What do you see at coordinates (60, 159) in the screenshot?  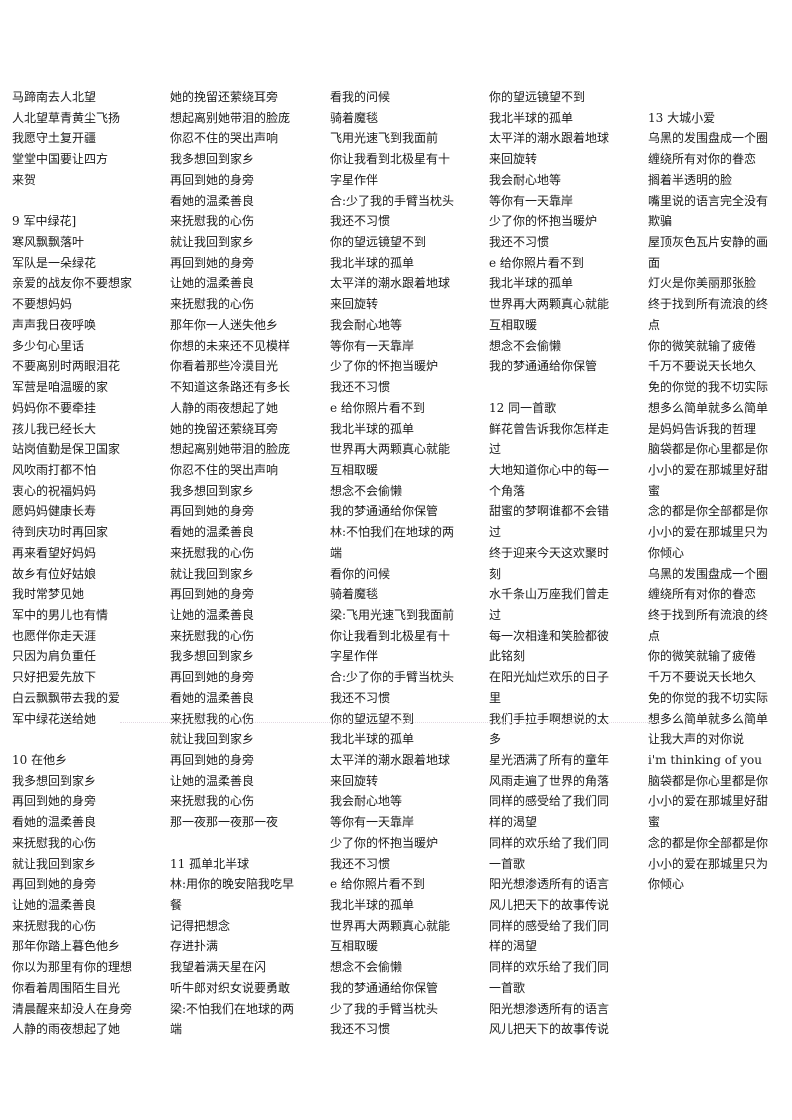 I see `lyric-line: 堂堂中国要让四方` at bounding box center [60, 159].